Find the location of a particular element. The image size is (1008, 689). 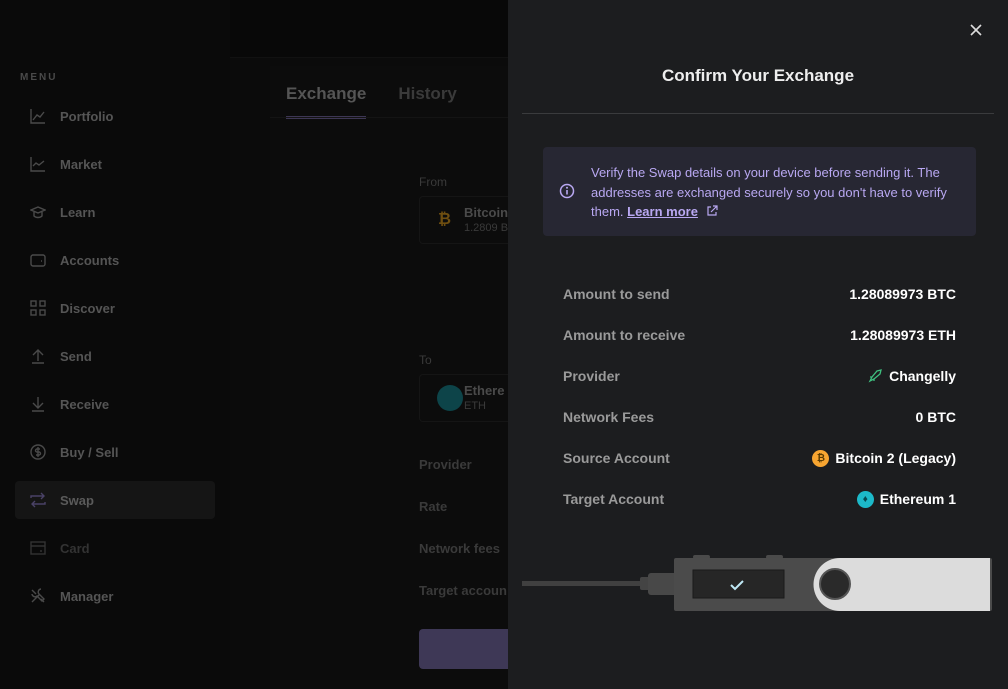

rate-label: Rate is located at coordinates (433, 506).